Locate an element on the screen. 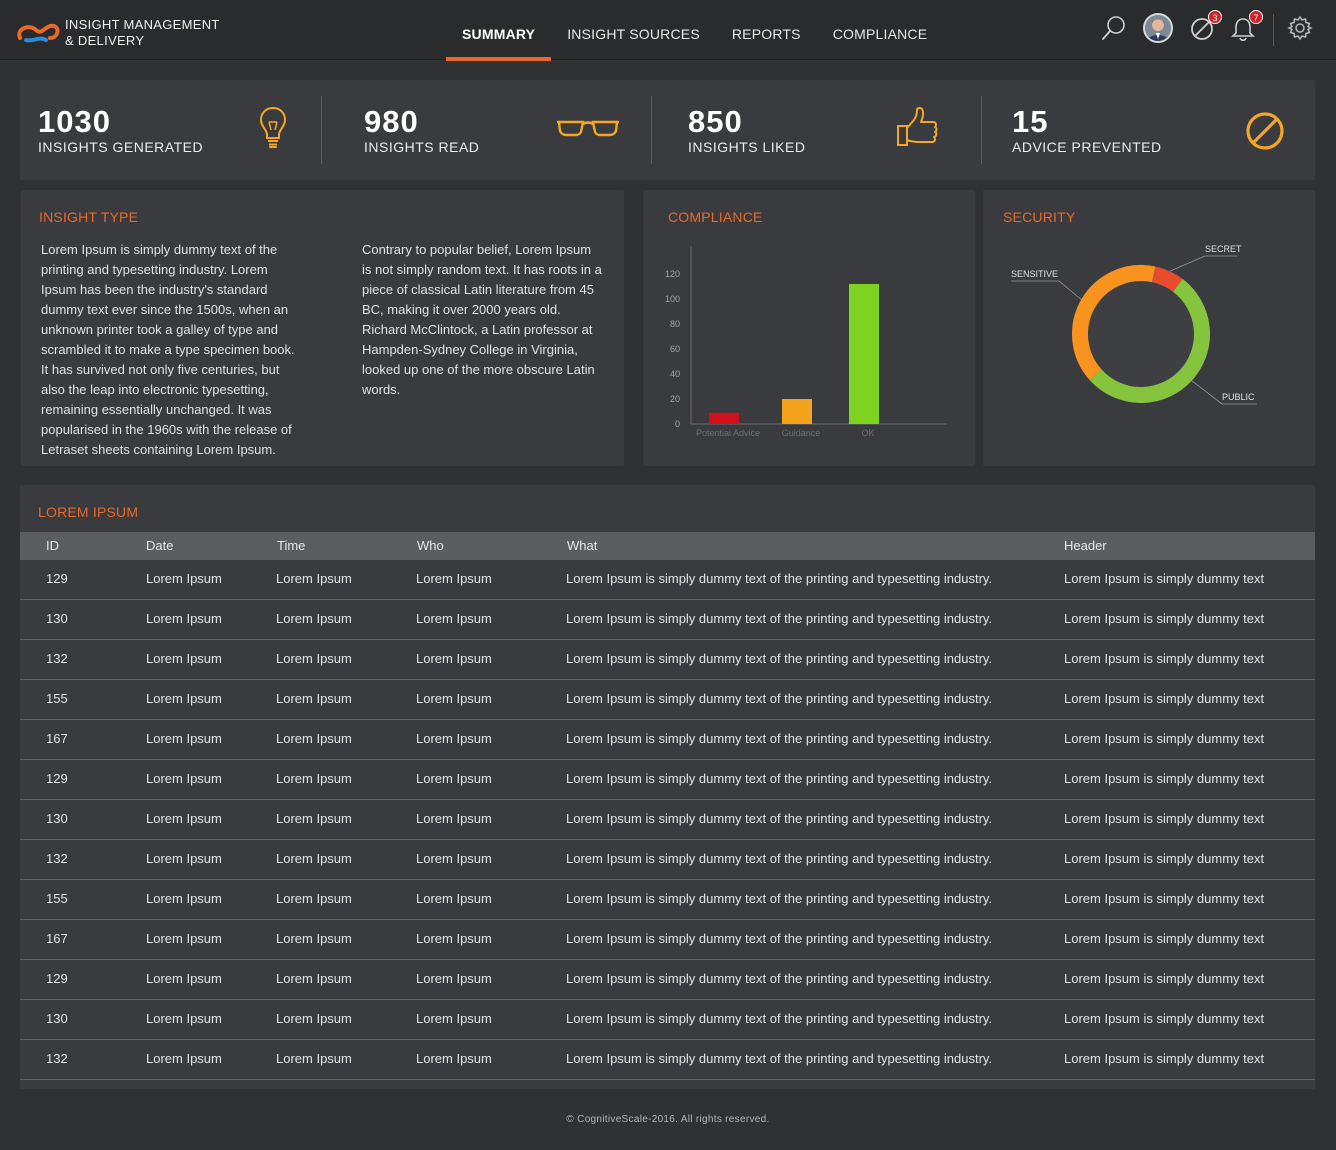 The width and height of the screenshot is (1336, 1150). security-donut-chart: SECRET PUBLIC SENSITIVE is located at coordinates (1134, 324).